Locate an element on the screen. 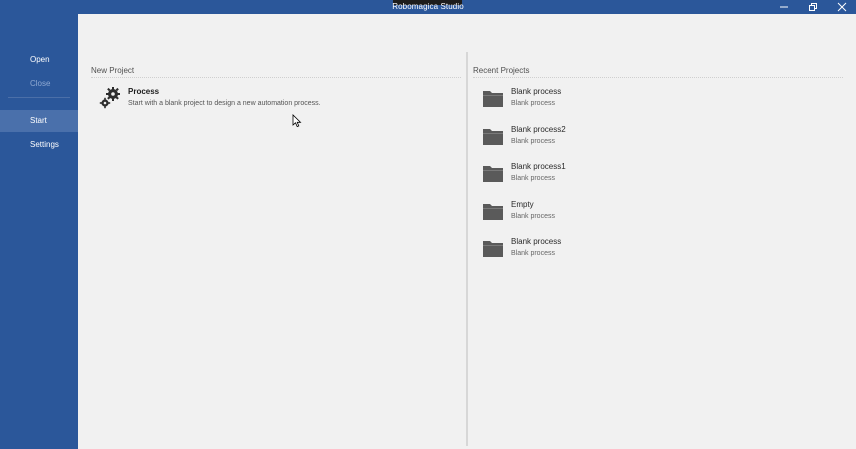 This screenshot has height=449, width=856. title-bar: Robomagica Studio is located at coordinates (428, 7).